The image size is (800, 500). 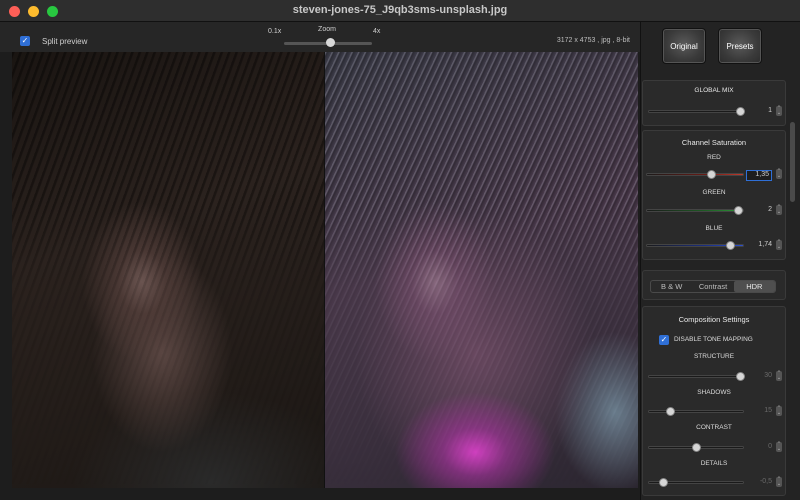 What do you see at coordinates (593, 40) in the screenshot?
I see `image-info: 3172 x 4753 , jpg , 8-bit` at bounding box center [593, 40].